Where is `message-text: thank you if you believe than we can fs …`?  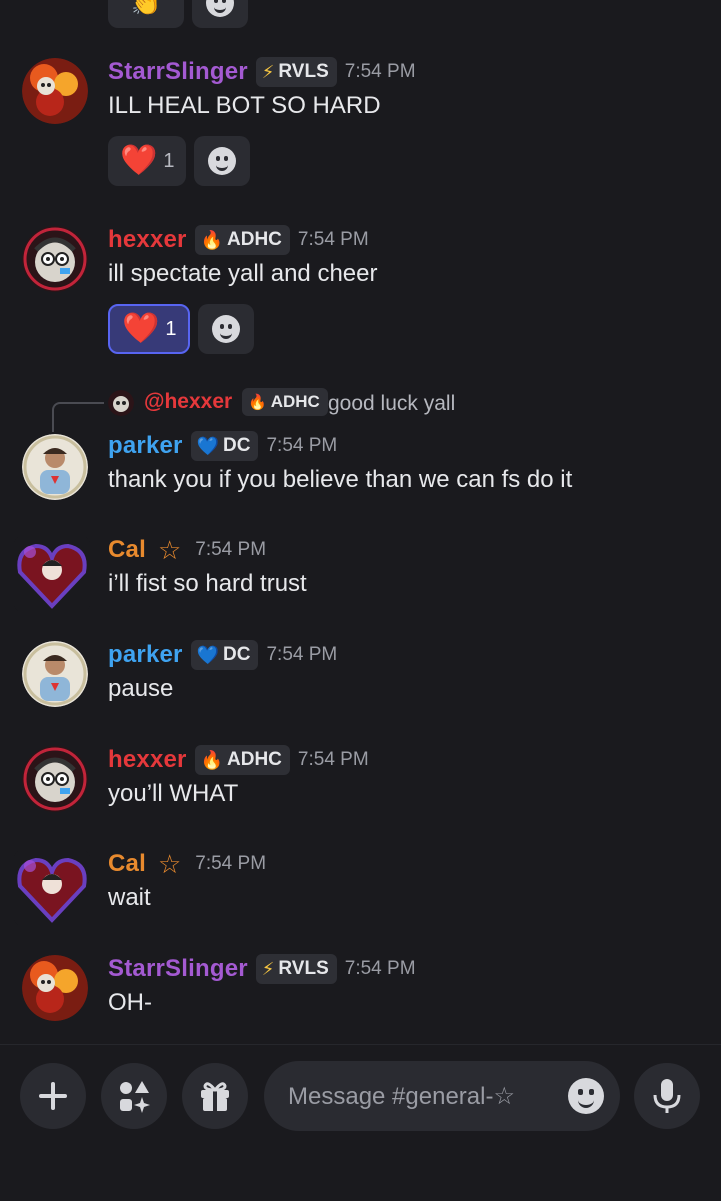
message-text: thank you if you believe than we can fs … is located at coordinates (340, 479).